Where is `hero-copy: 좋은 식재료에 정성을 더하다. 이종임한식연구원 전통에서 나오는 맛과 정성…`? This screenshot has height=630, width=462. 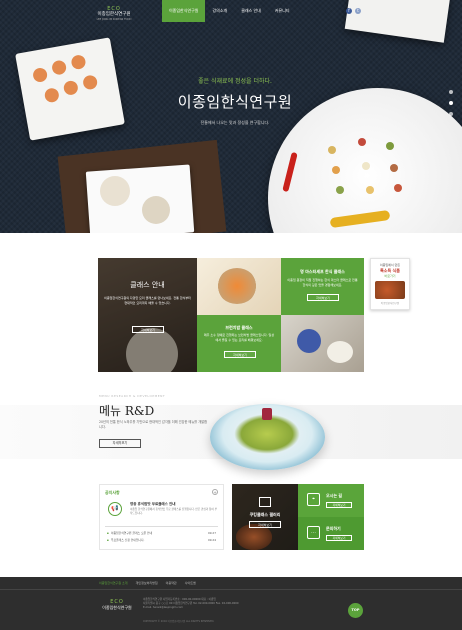
hero-copy: 좋은 식재료에 정성을 더하다. 이종임한식연구원 전통에서 나오는 맛과 정성… is located at coordinates (235, 101).